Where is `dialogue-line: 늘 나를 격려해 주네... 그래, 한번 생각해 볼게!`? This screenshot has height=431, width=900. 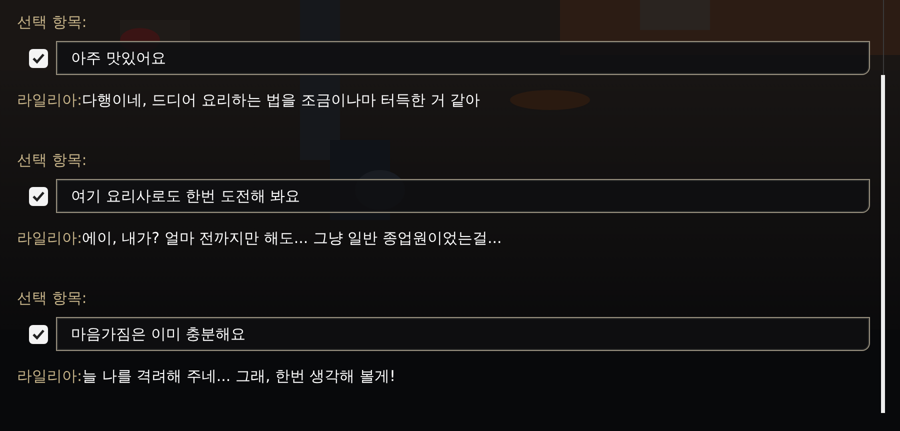
dialogue-line: 늘 나를 격려해 주네... 그래, 한번 생각해 볼게! is located at coordinates (239, 376).